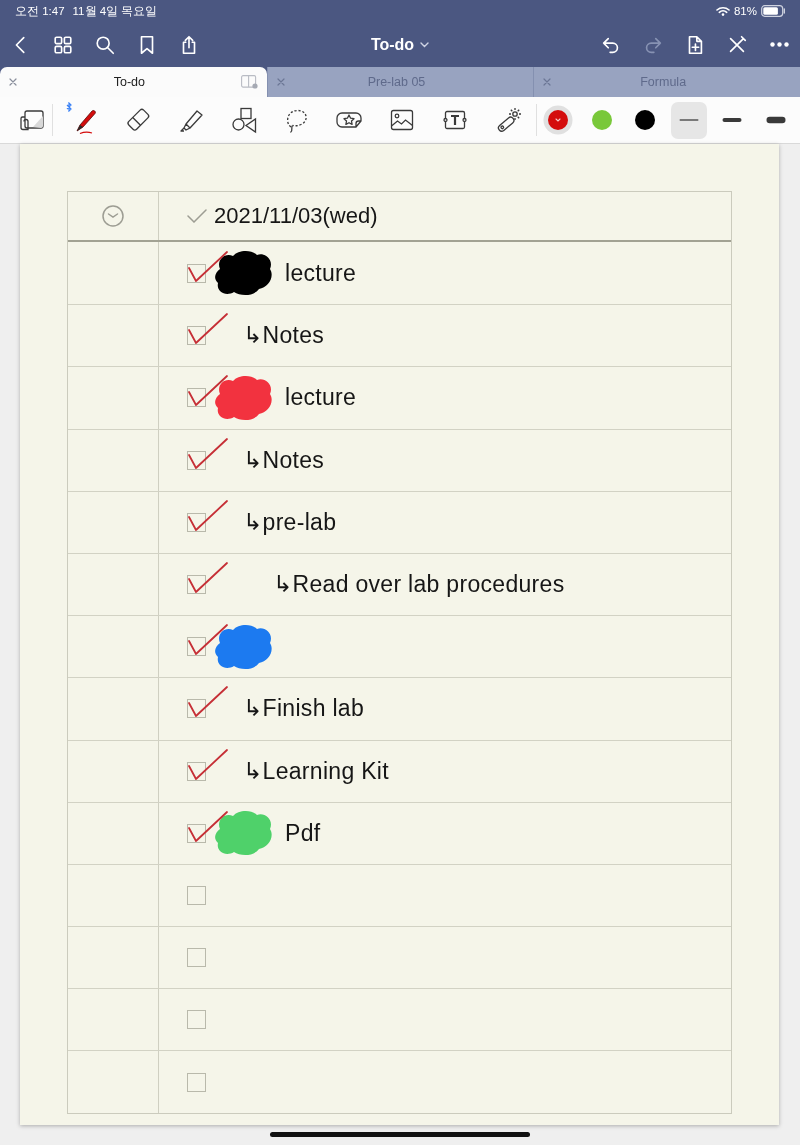 The height and width of the screenshot is (1145, 800). Describe the element at coordinates (133, 82) in the screenshot. I see `tab: To-do` at that location.